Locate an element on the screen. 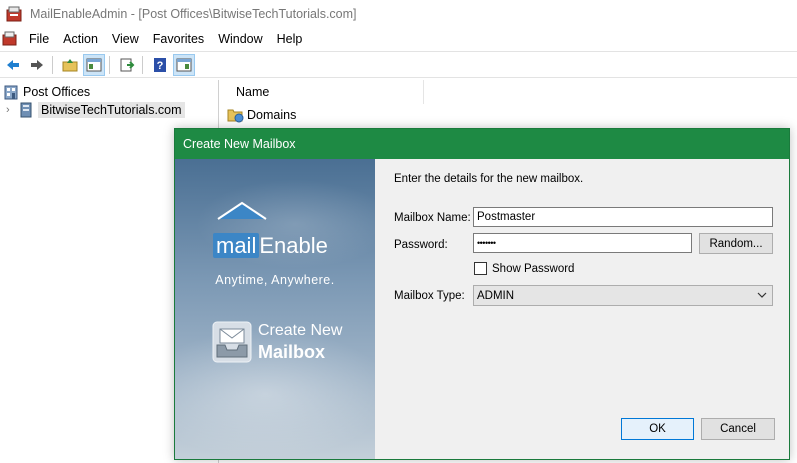  mailbox-type-label: Mailbox Type: is located at coordinates (429, 296).